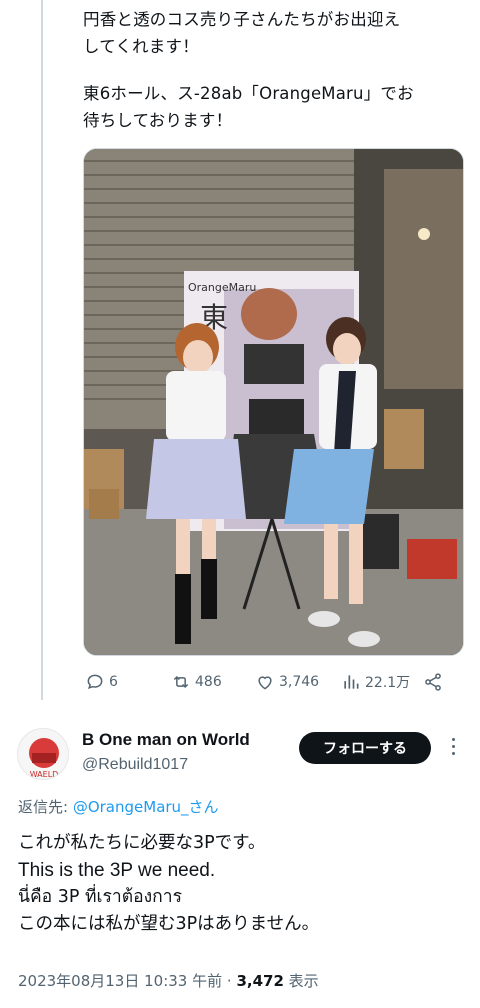 Image resolution: width=480 pixels, height=1008 pixels. Describe the element at coordinates (135, 765) in the screenshot. I see `user-handle: @Rebuild1017` at that location.